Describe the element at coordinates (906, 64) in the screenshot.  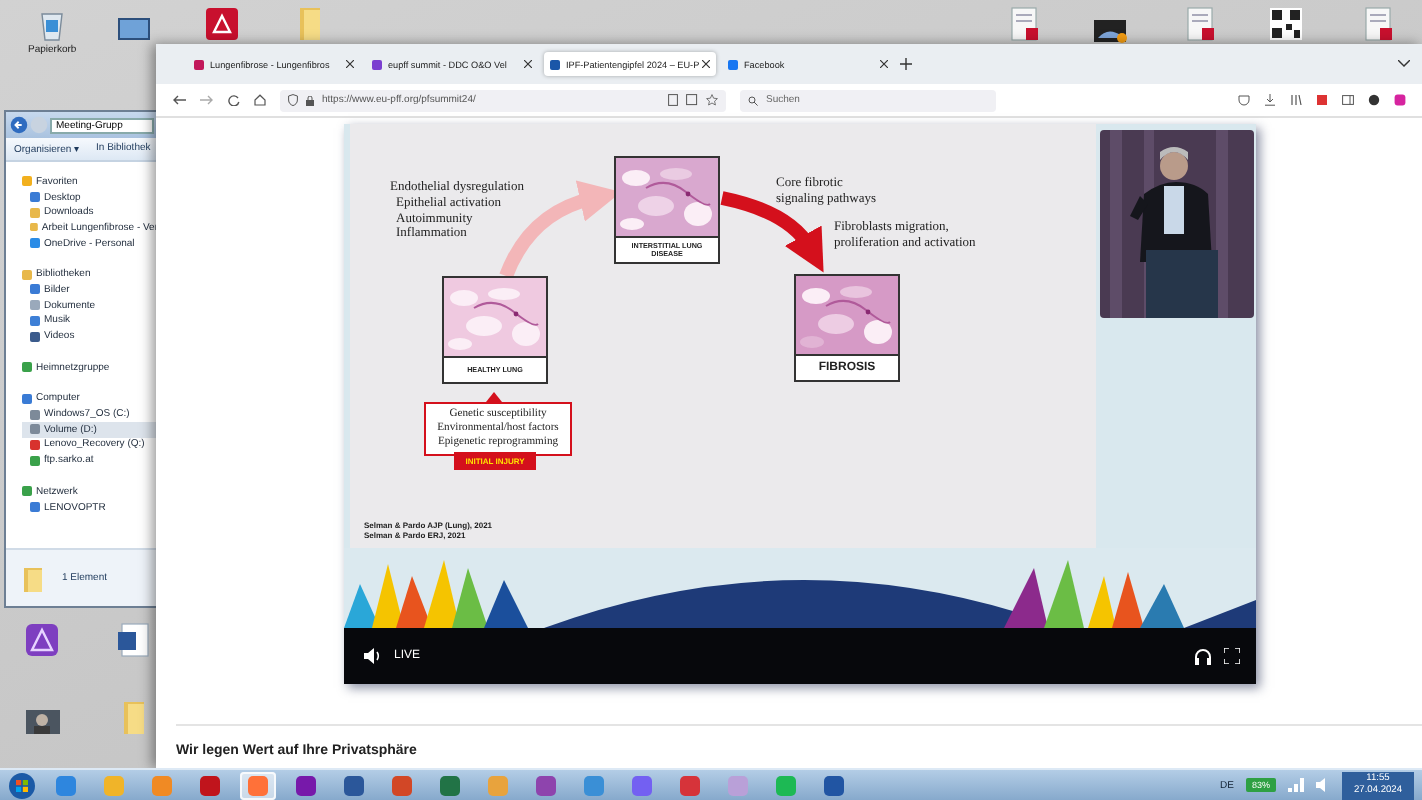
I see `new-tab-icon` at that location.